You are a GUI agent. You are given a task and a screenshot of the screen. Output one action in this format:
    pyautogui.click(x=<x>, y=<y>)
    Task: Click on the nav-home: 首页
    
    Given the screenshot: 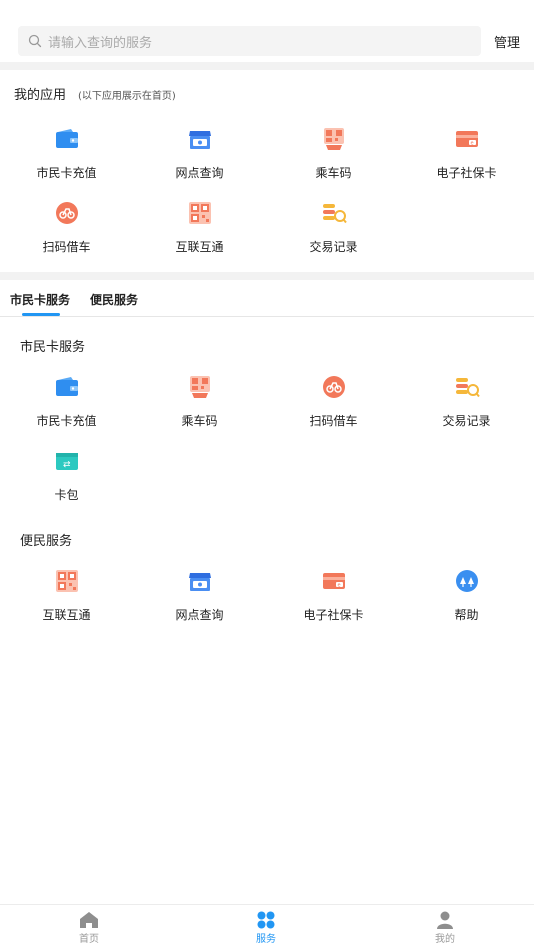 What is the action you would take?
    pyautogui.click(x=89, y=928)
    